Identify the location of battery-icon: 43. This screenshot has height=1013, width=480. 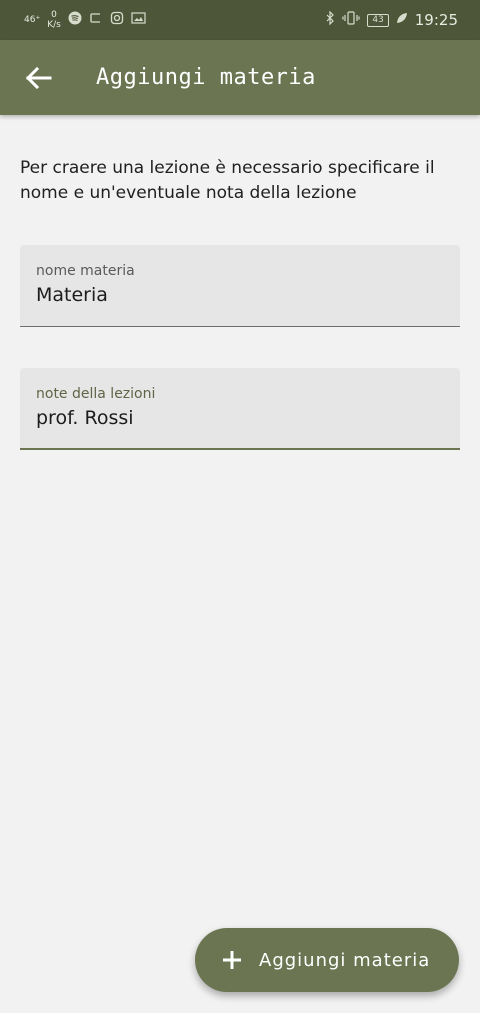
(378, 20).